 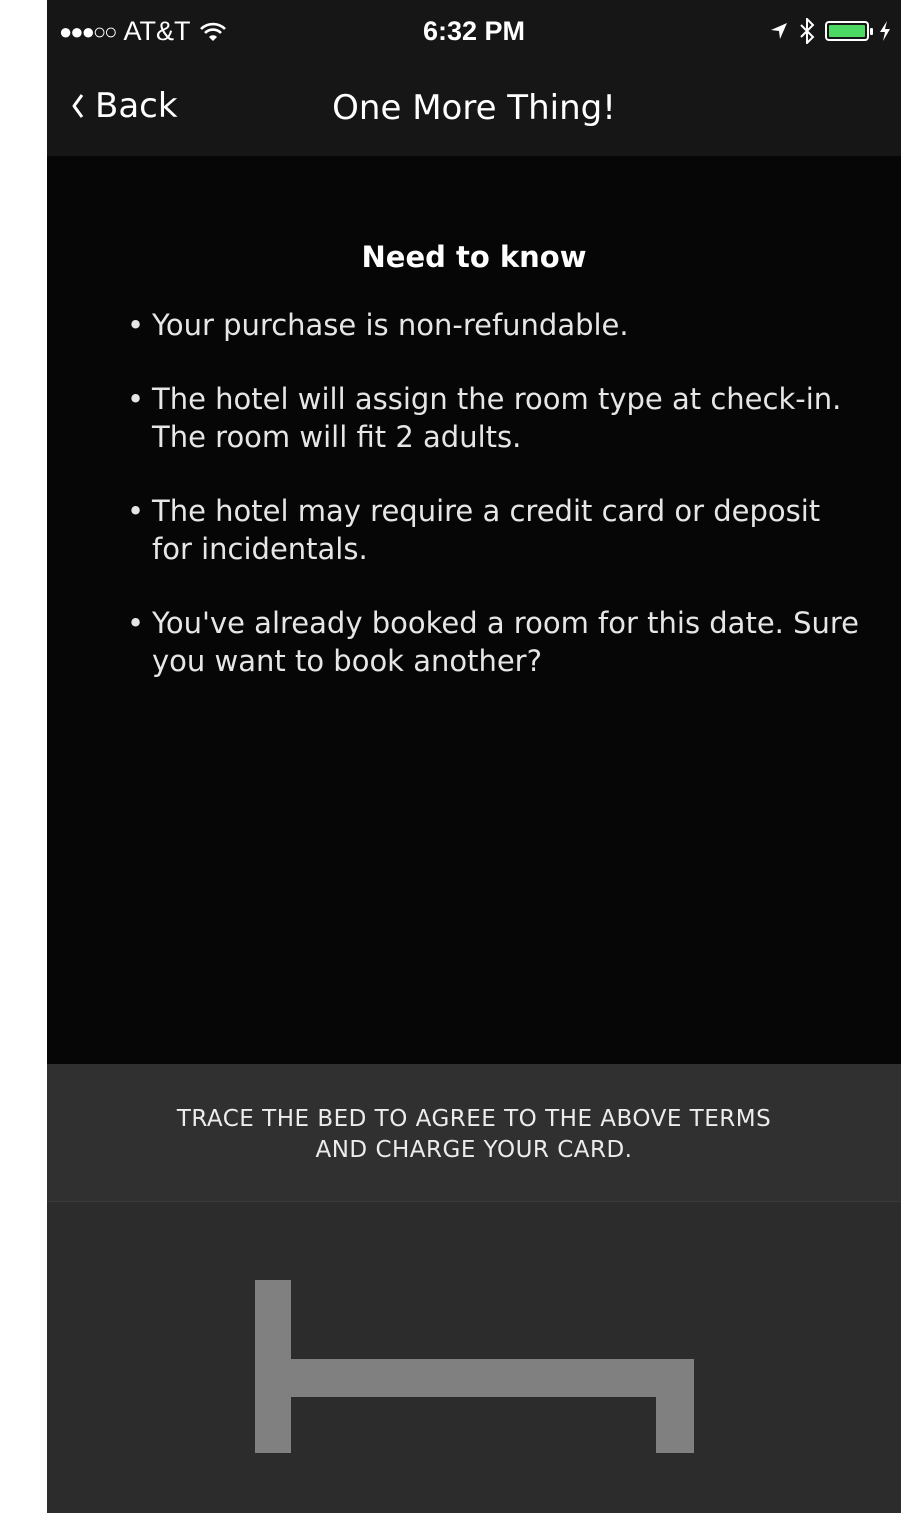 What do you see at coordinates (474, 32) in the screenshot?
I see `status-bar: ●●●○○ AT&T 6:32 PM` at bounding box center [474, 32].